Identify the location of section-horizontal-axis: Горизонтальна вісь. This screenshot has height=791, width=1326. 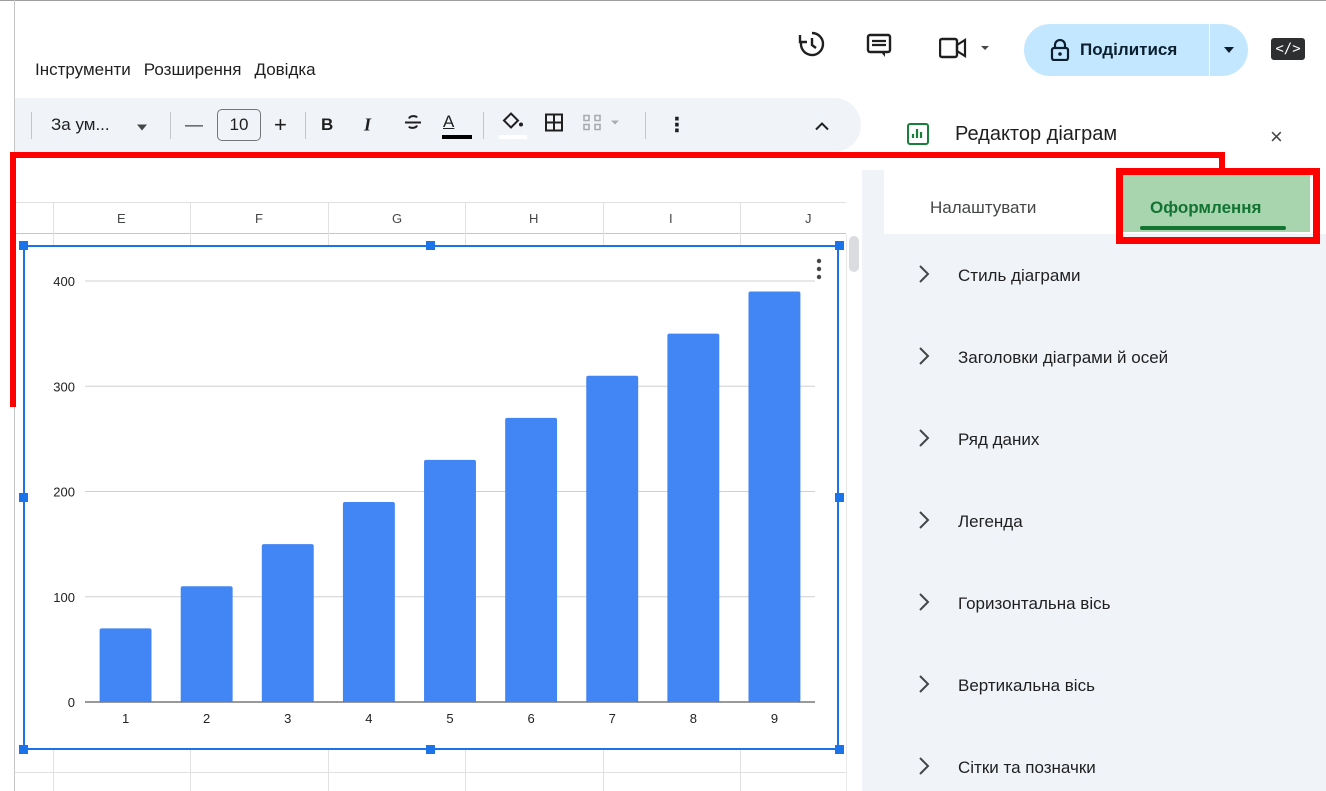
(1094, 604).